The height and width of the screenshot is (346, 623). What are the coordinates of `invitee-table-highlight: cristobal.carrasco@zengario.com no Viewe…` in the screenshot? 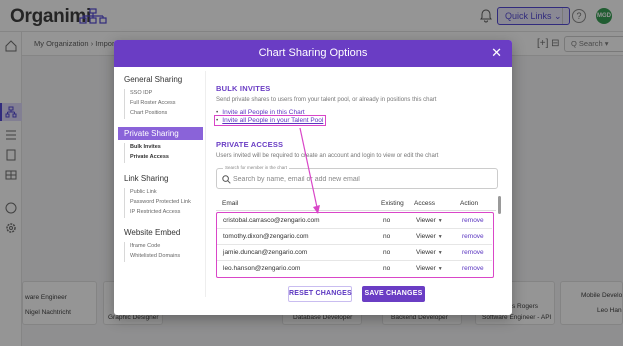 It's located at (355, 245).